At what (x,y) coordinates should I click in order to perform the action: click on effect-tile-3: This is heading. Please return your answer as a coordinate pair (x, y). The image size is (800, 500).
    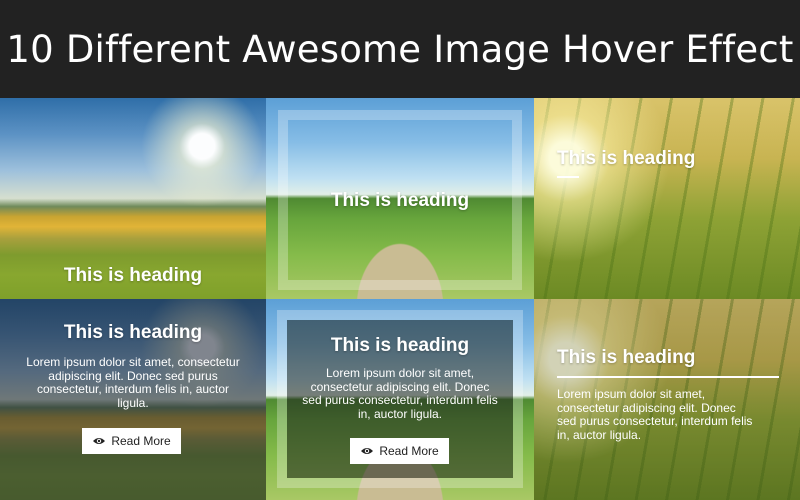
    Looking at the image, I should click on (667, 198).